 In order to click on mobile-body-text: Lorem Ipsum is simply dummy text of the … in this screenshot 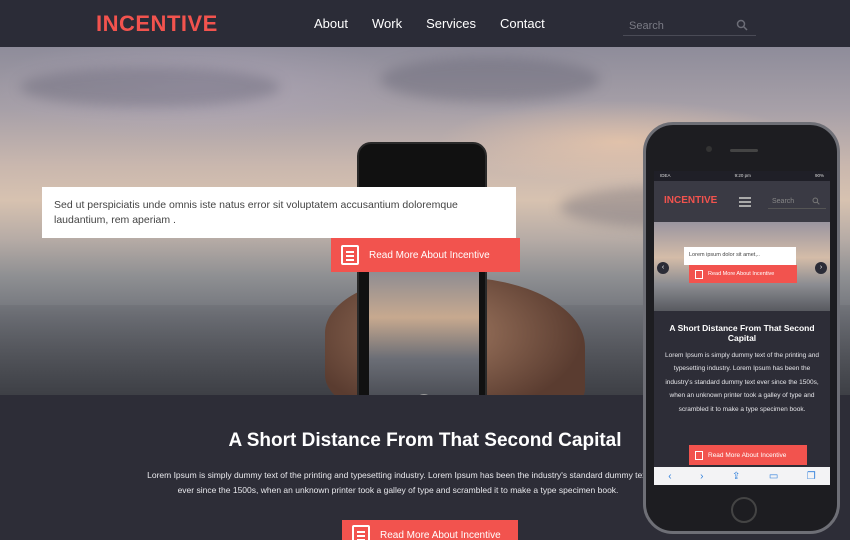, I will do `click(742, 382)`.